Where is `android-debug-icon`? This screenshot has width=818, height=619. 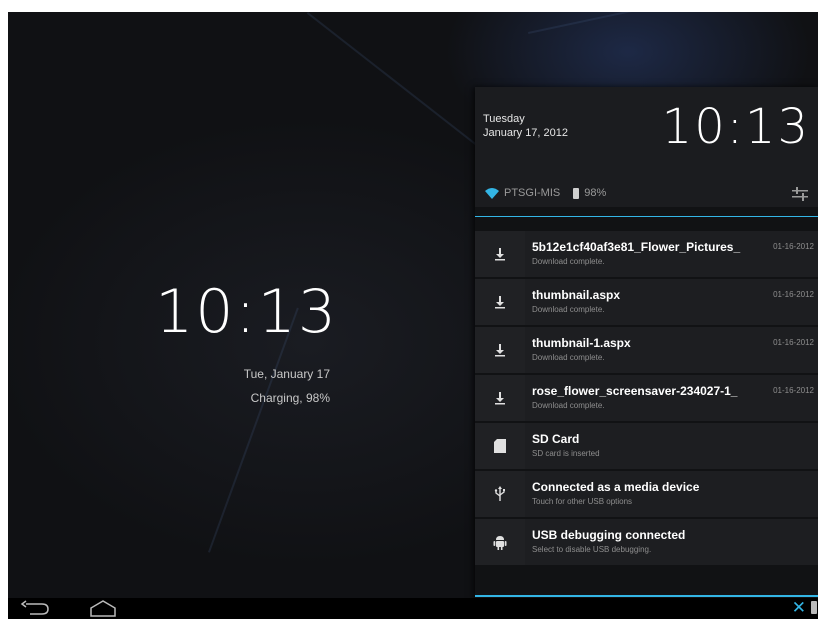 android-debug-icon is located at coordinates (500, 543).